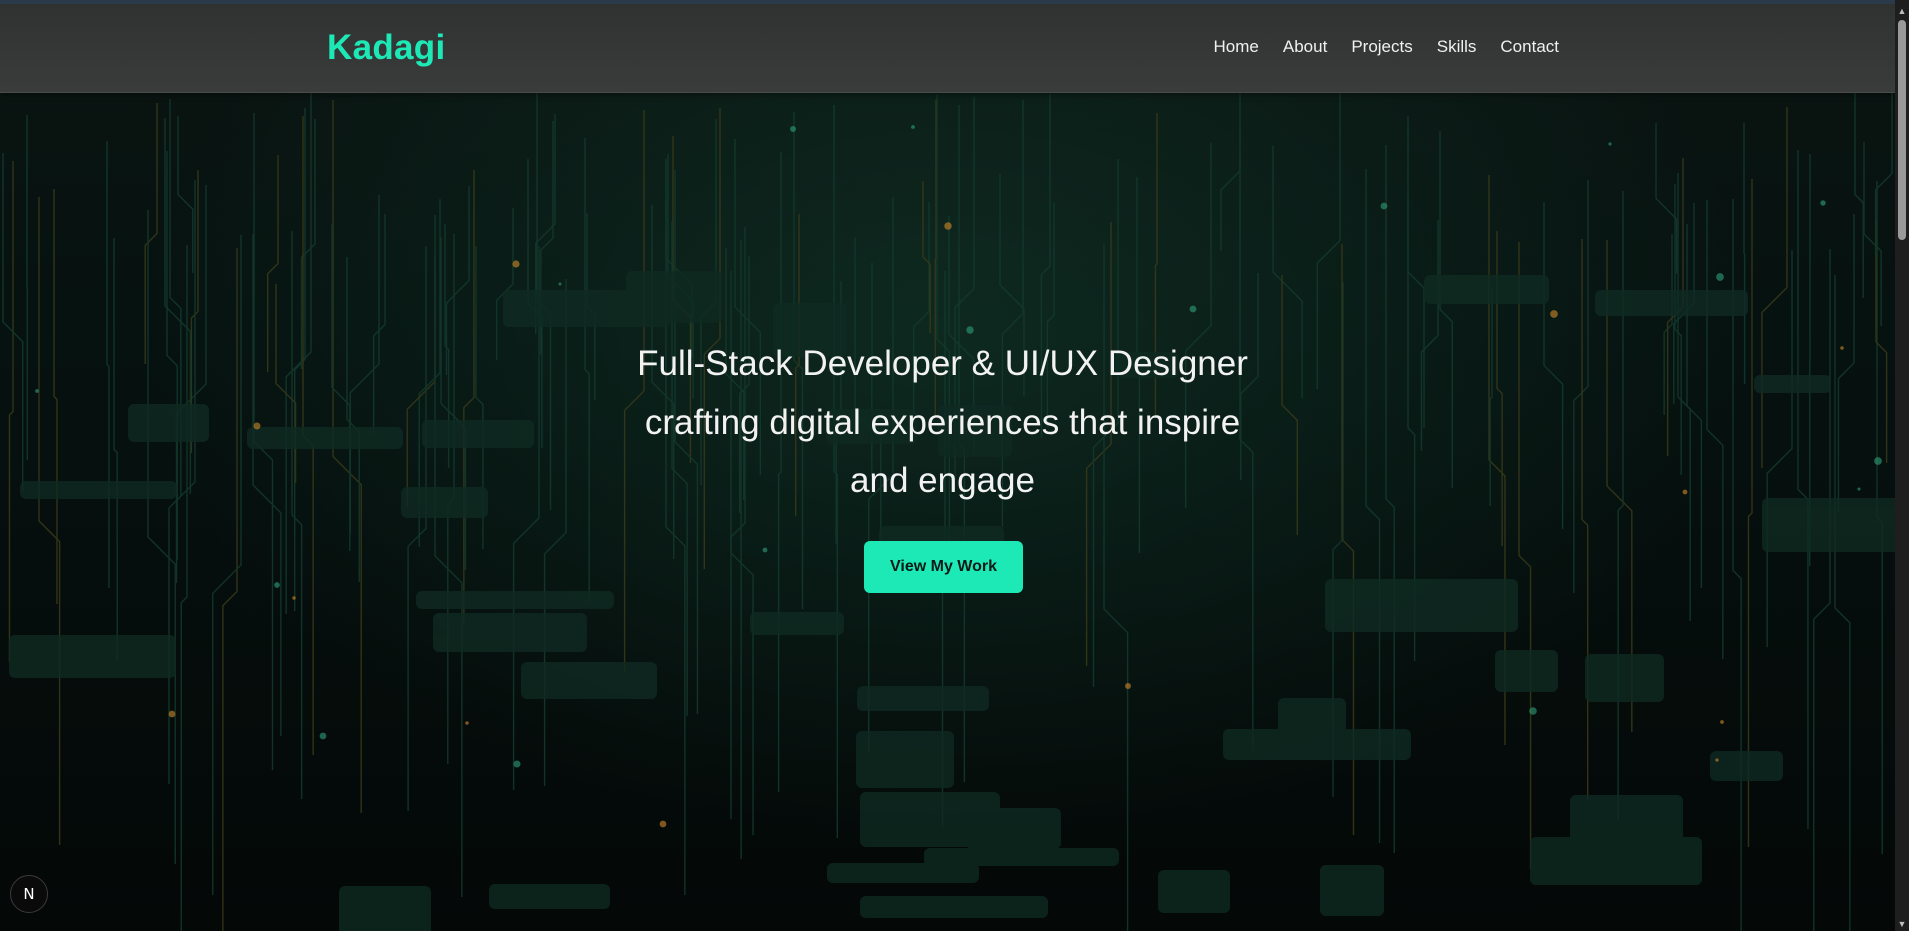 The height and width of the screenshot is (931, 1909). Describe the element at coordinates (942, 363) in the screenshot. I see `hero-headline-line: Full-Stack Developer & UI/UX Designer` at that location.